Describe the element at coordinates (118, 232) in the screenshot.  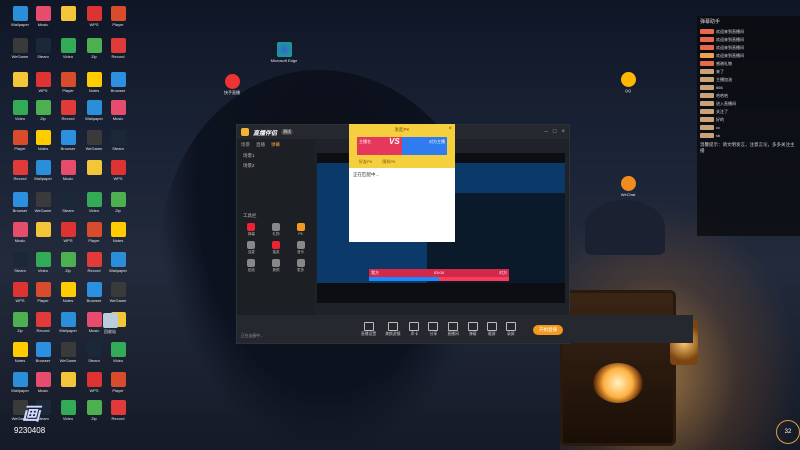
I see `desktop-icon: Notes` at that location.